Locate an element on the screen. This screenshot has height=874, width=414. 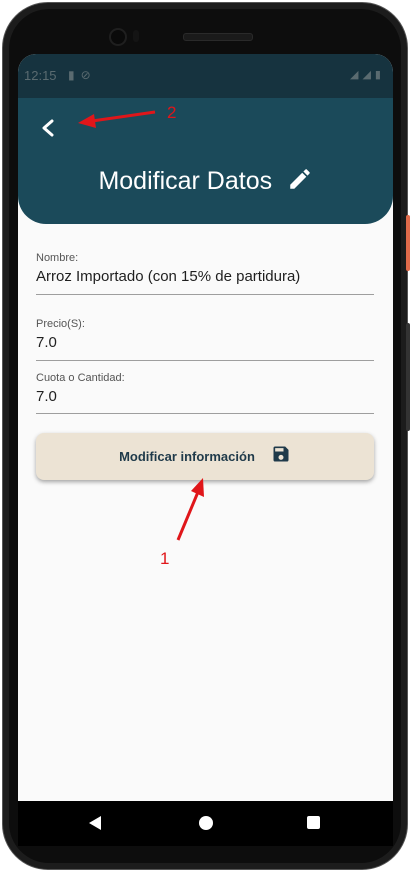
status-bar: 12:15 ▮⊘ ◢◢▮ is located at coordinates (205, 76).